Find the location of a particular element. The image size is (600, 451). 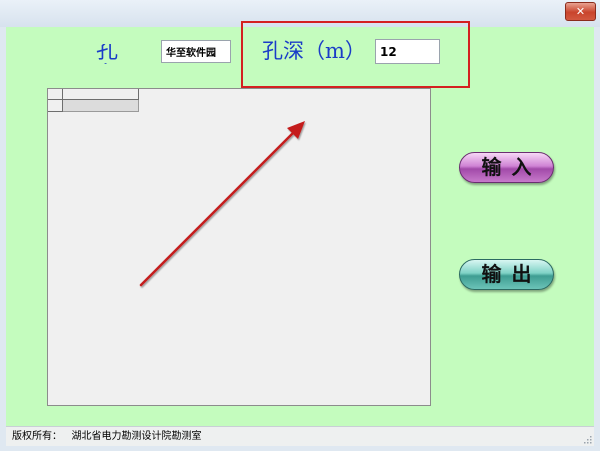

input-button: 输入 is located at coordinates (506, 167).